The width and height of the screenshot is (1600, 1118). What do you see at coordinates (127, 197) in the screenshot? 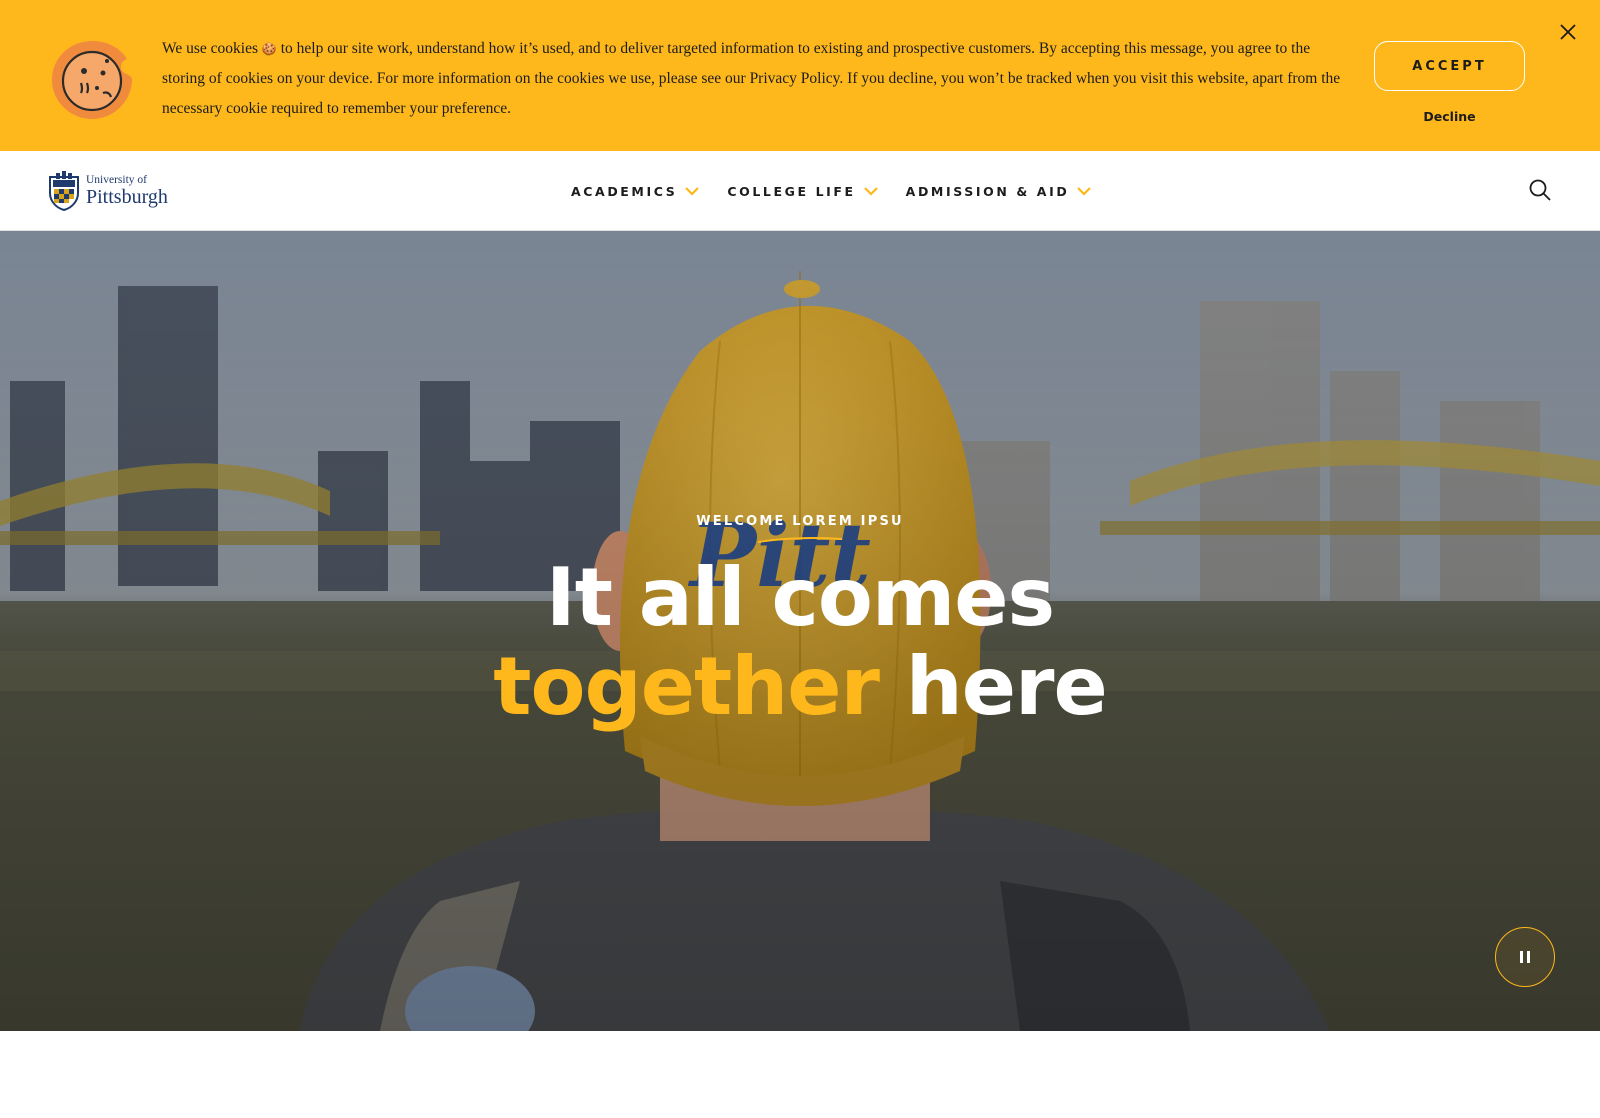
I see `logo-big-text: Pittsburgh` at bounding box center [127, 197].